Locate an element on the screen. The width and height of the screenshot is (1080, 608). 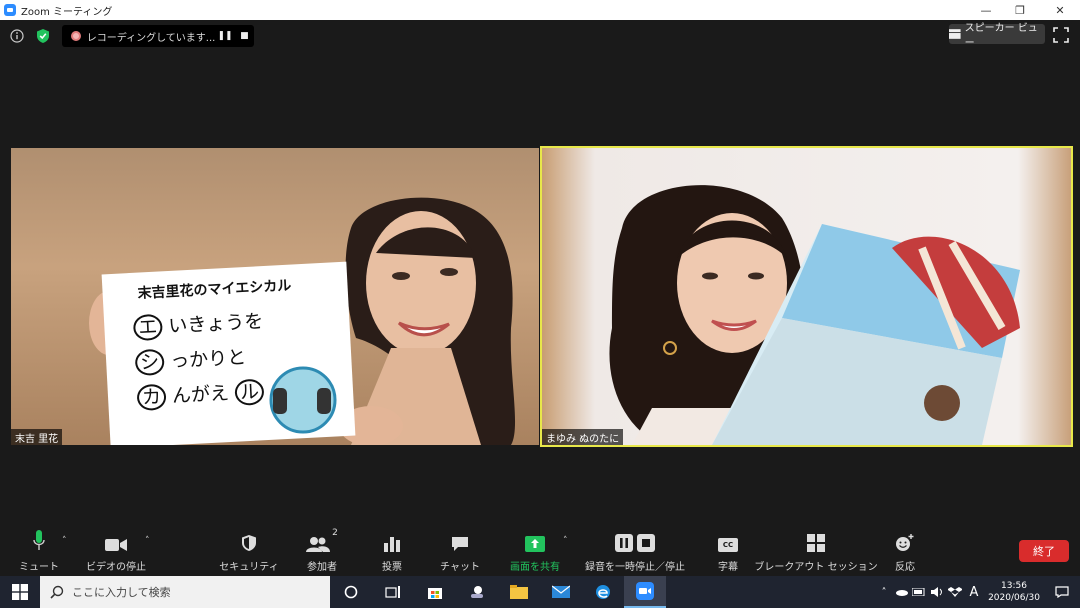
participants-button: 2 参加者 is located at coordinates (322, 551).